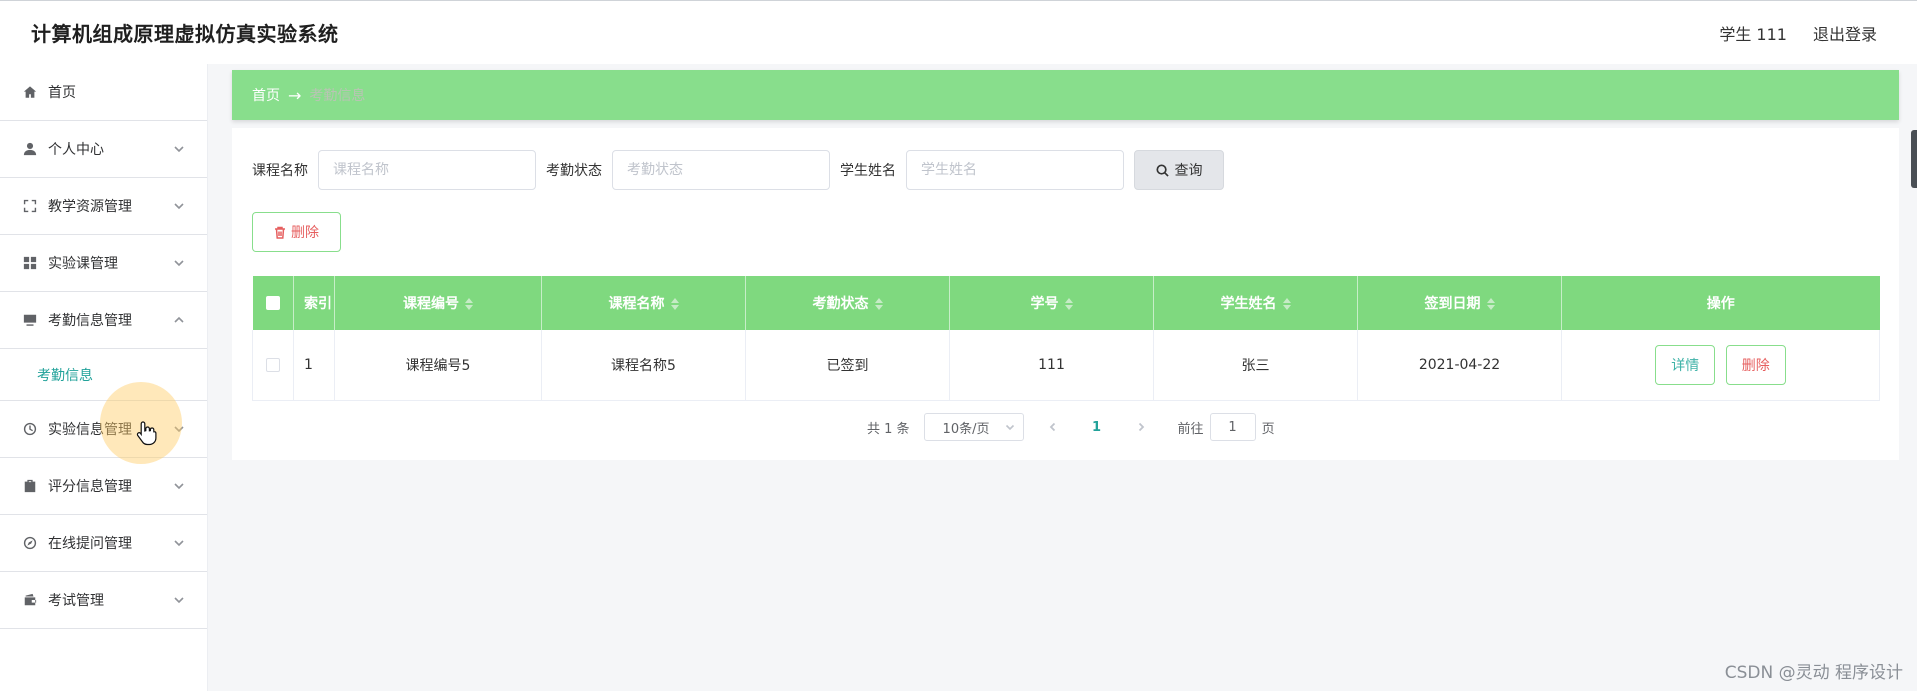  Describe the element at coordinates (30, 320) in the screenshot. I see `monitor-icon` at that location.